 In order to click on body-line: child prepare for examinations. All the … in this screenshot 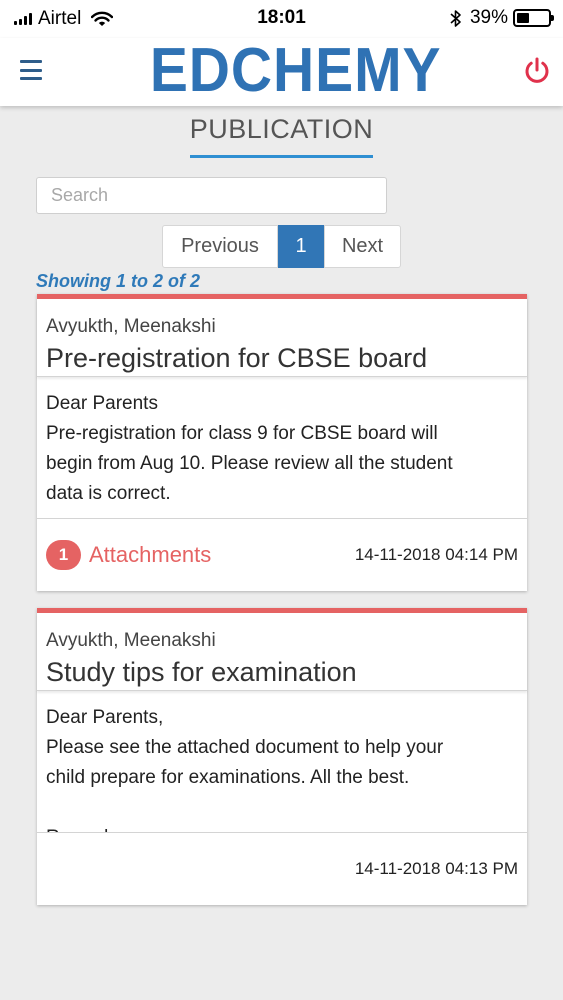, I will do `click(228, 777)`.